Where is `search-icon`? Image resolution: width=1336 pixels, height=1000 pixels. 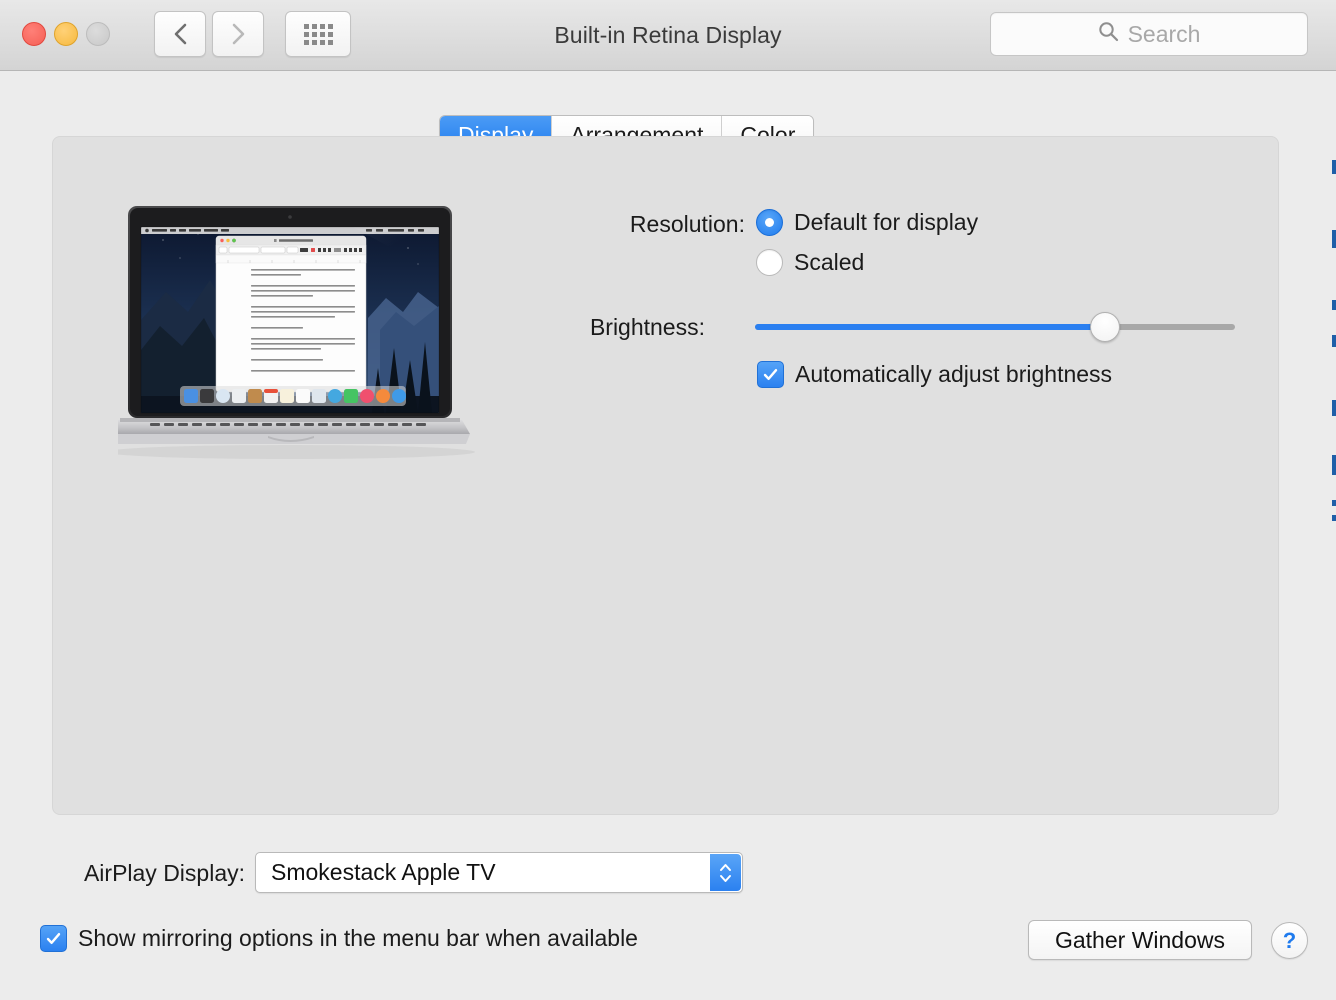
search-icon is located at coordinates (1108, 34).